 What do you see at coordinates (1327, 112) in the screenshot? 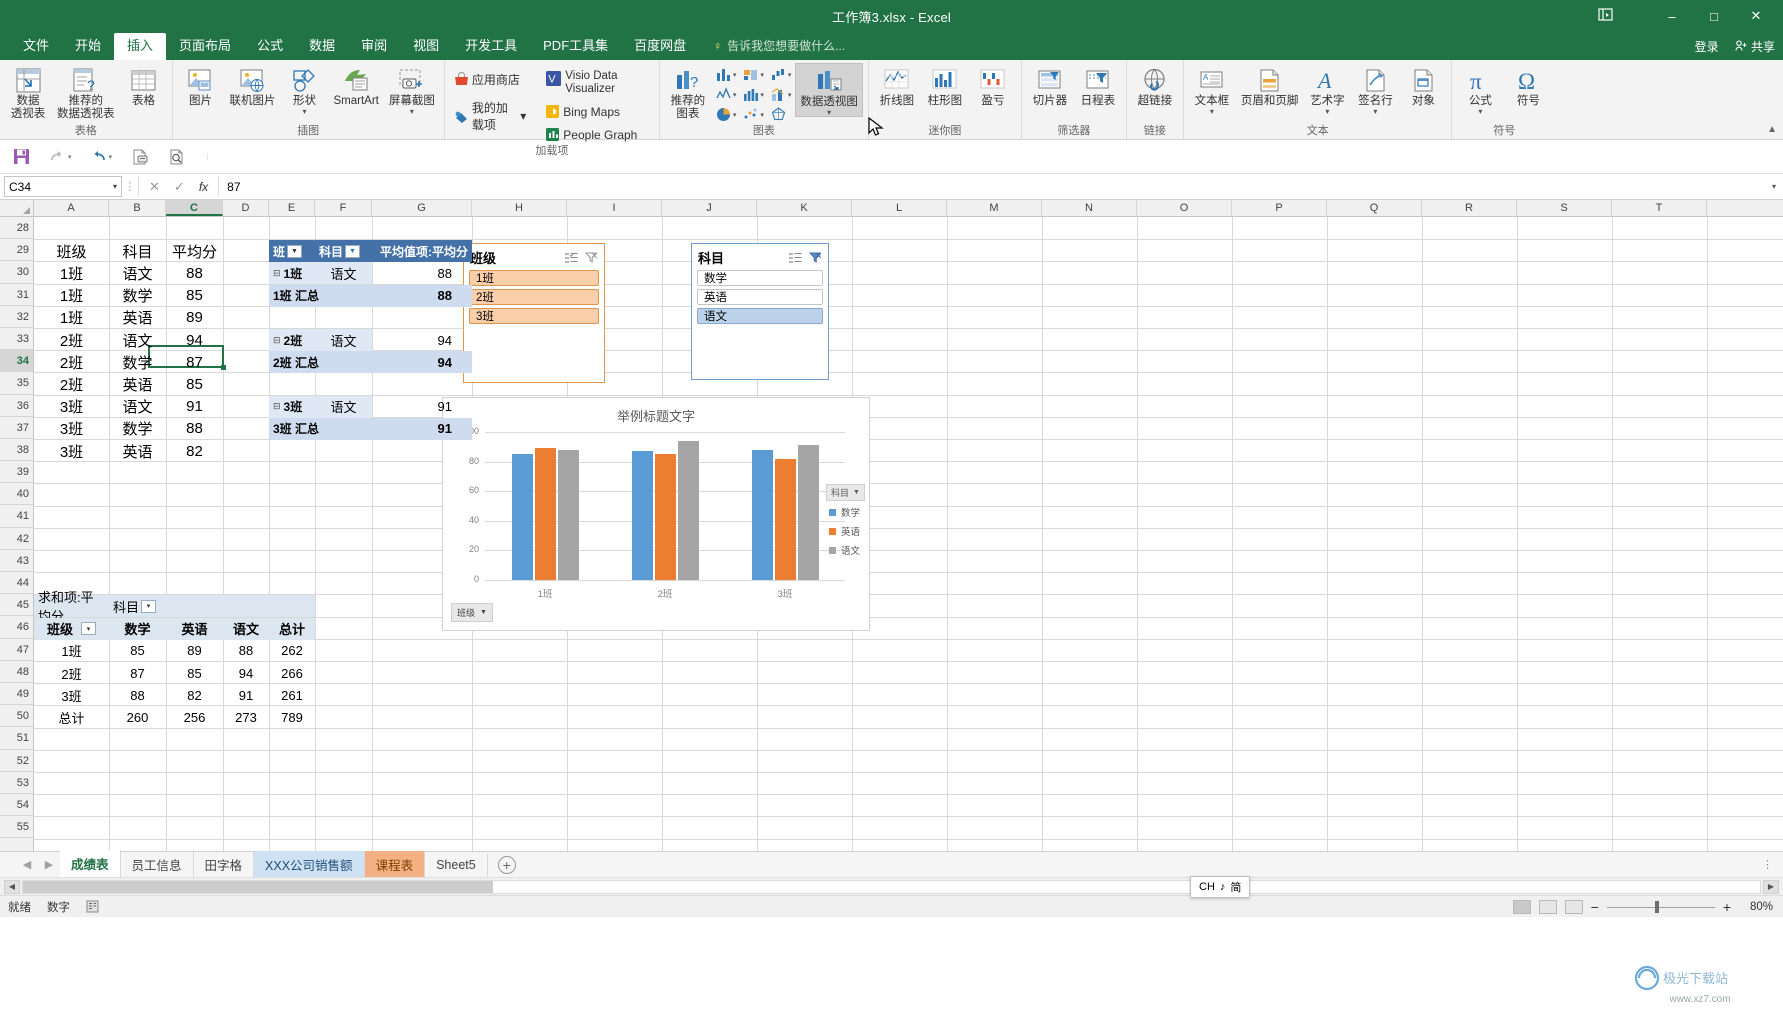
I see `wordart-caret-icon: ▾` at bounding box center [1327, 112].